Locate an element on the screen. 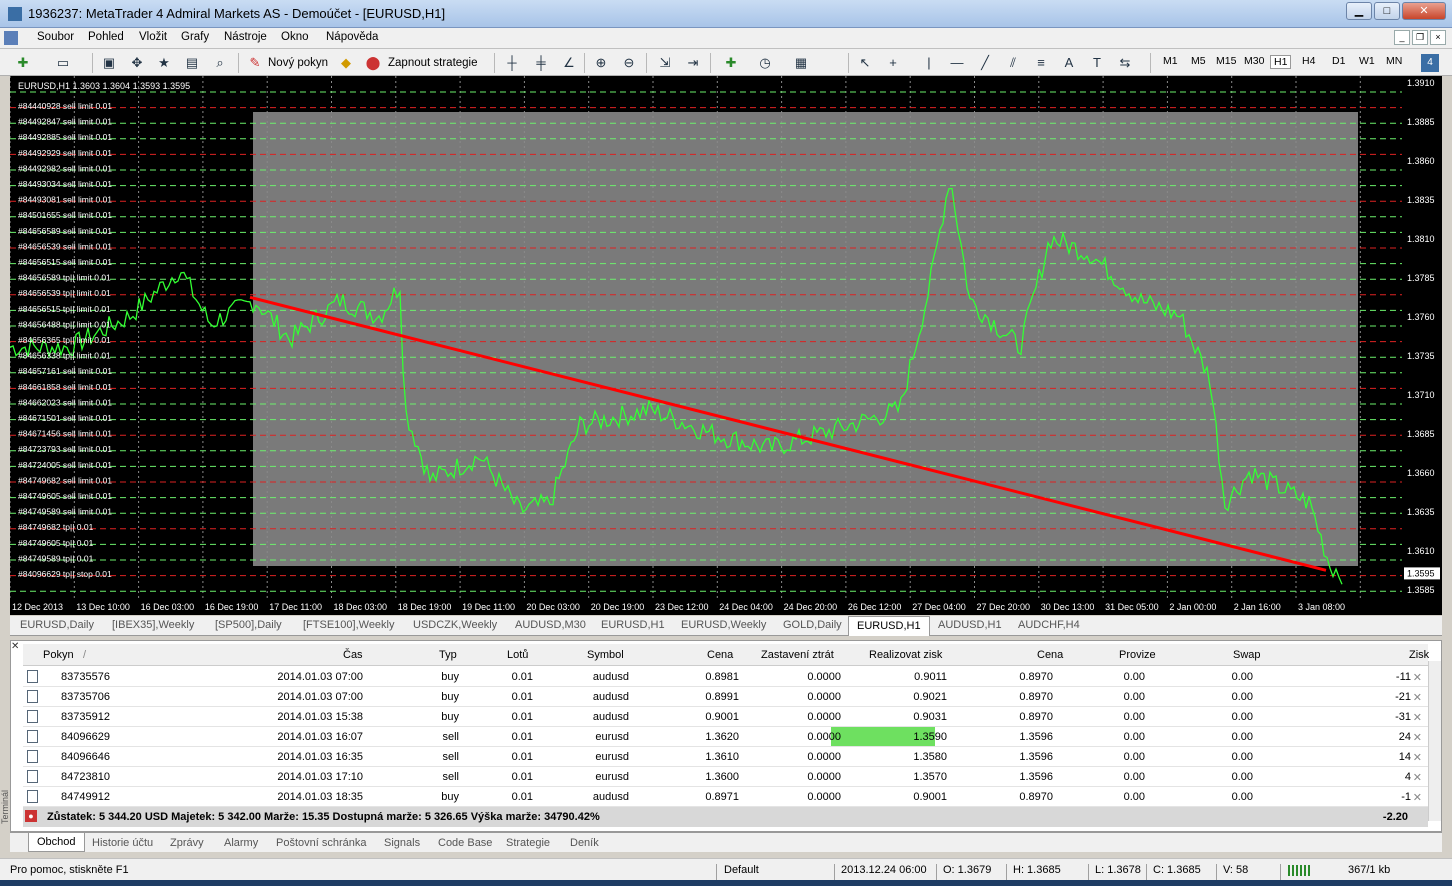  tf-h1: H1 is located at coordinates (1281, 62).